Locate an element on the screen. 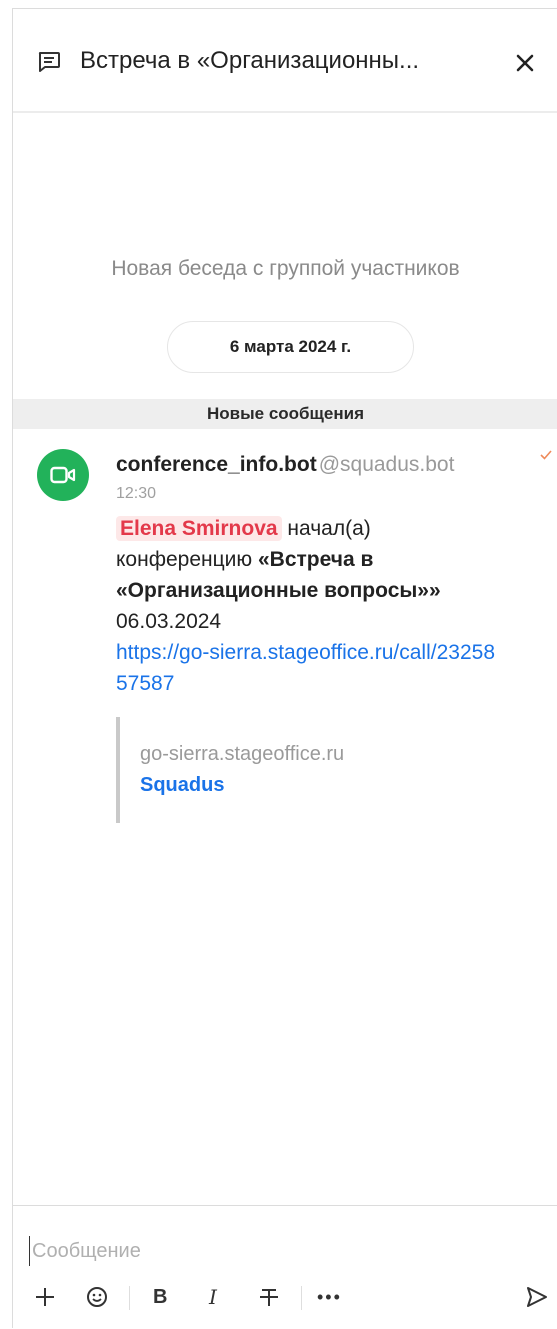 Image resolution: width=557 pixels, height=1329 pixels. message-author-line: conference_info.bot@squadus.bot is located at coordinates (311, 465).